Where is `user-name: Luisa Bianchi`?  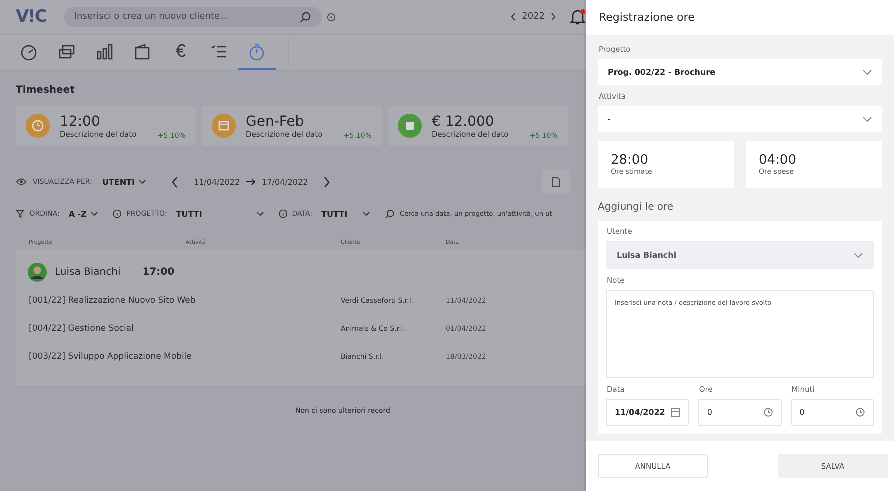 user-name: Luisa Bianchi is located at coordinates (88, 272).